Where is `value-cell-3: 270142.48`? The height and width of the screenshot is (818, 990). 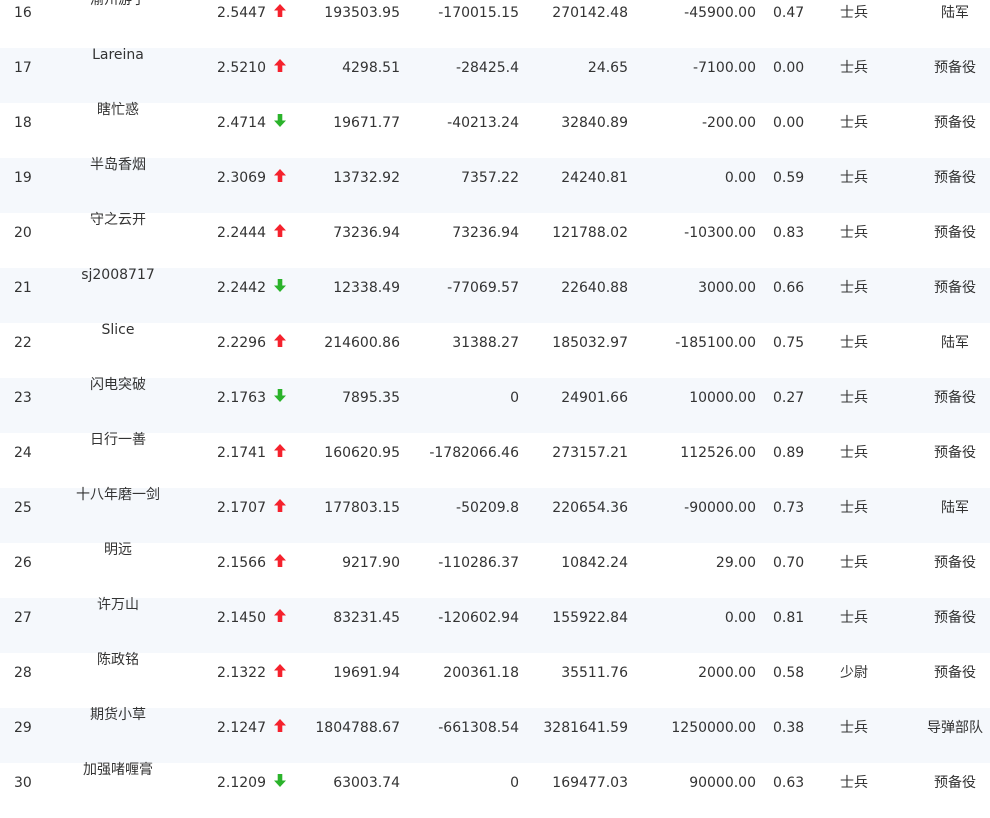
value-cell-3: 270142.48 is located at coordinates (590, 13).